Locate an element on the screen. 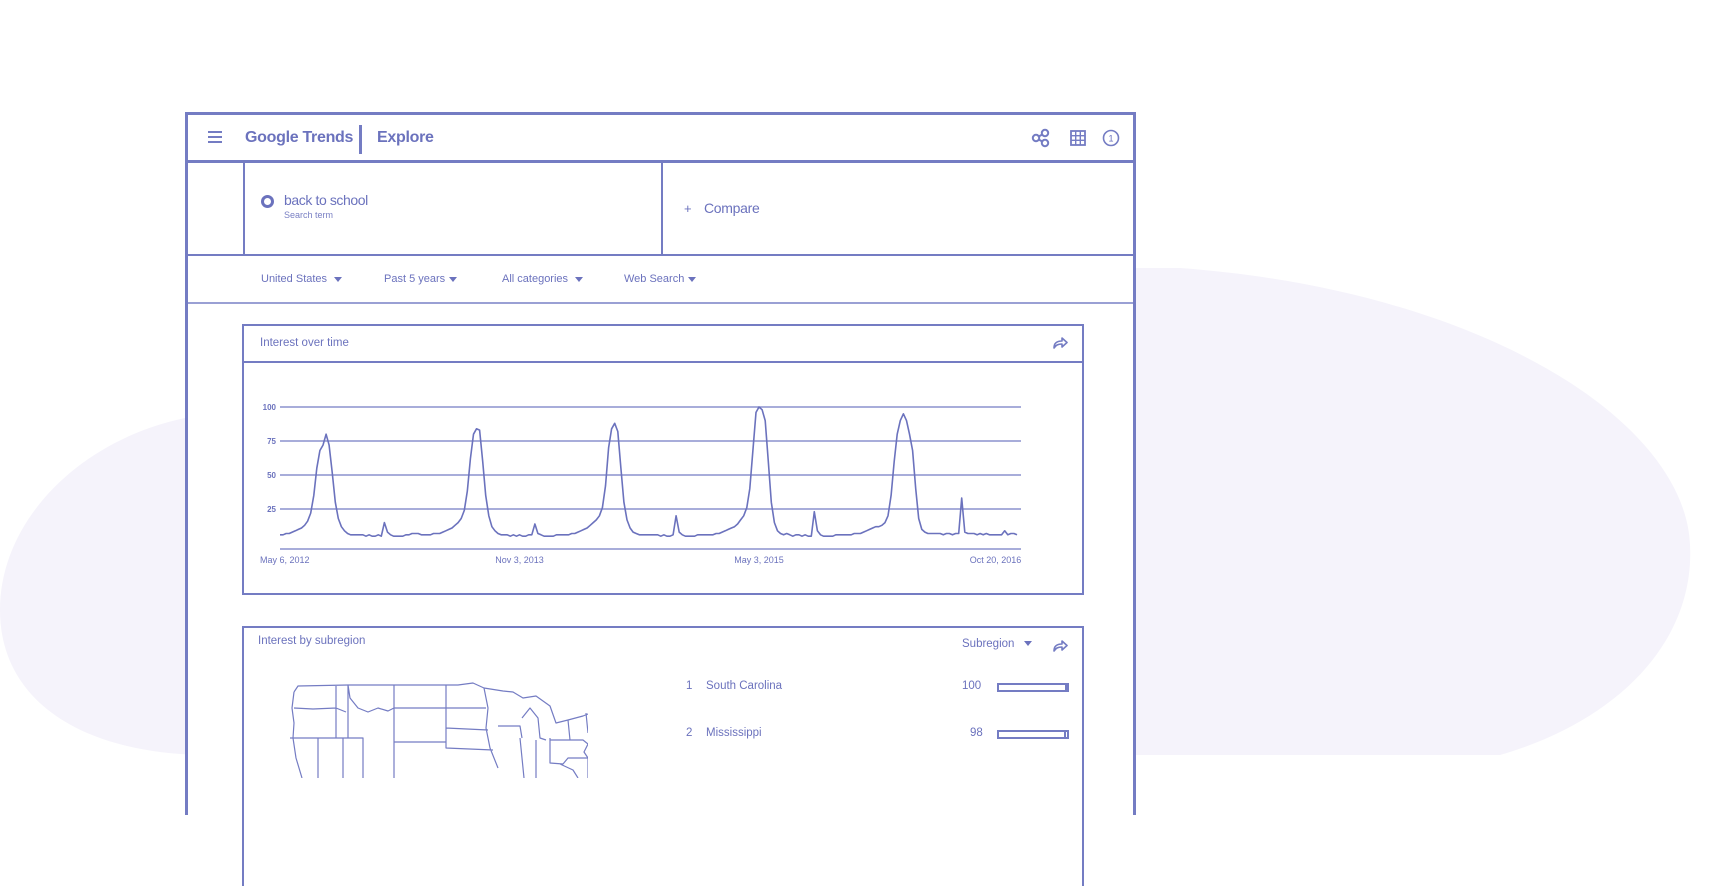  subregion-name: South Carolina is located at coordinates (744, 686).